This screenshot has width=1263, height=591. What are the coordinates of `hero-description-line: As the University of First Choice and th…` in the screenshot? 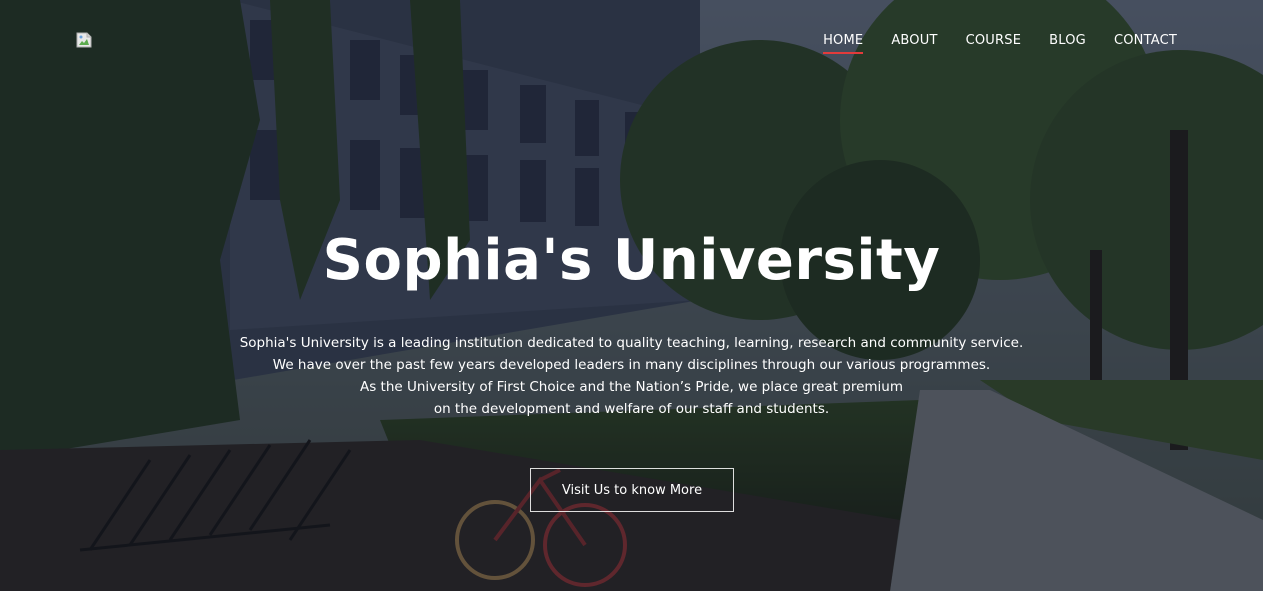 It's located at (631, 387).